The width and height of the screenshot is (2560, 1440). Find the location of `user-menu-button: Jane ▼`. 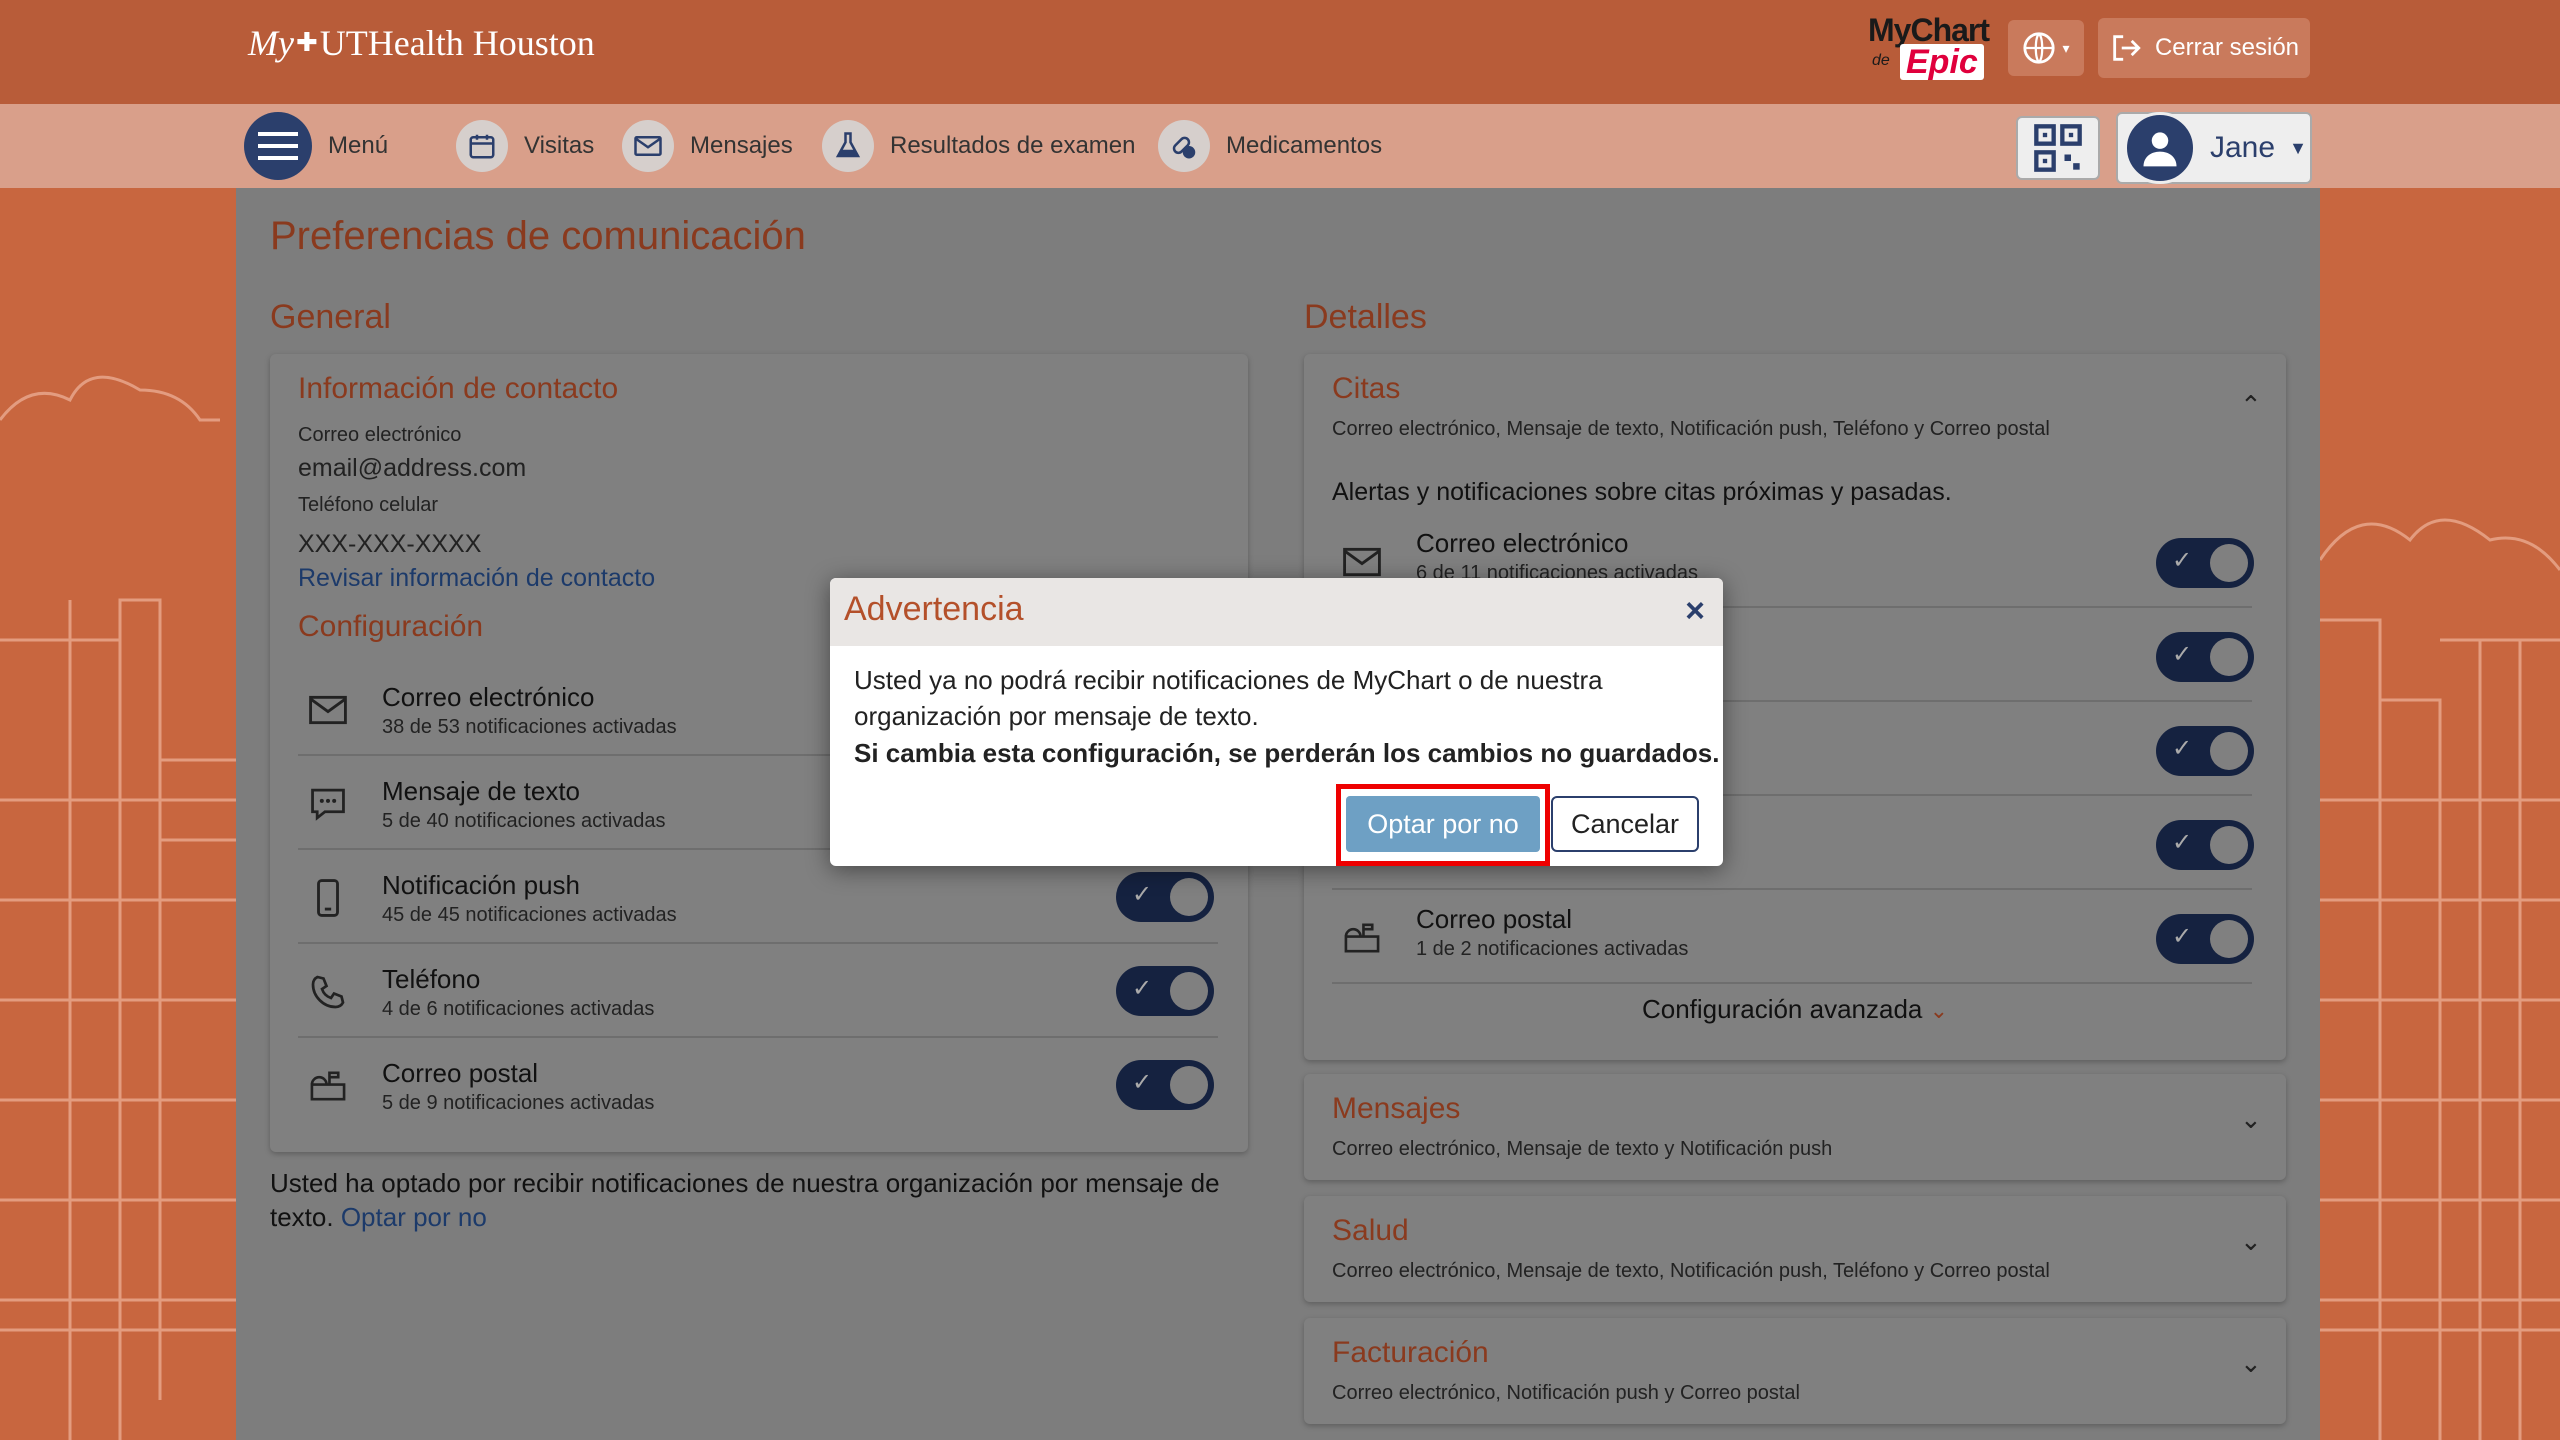

user-menu-button: Jane ▼ is located at coordinates (2214, 148).